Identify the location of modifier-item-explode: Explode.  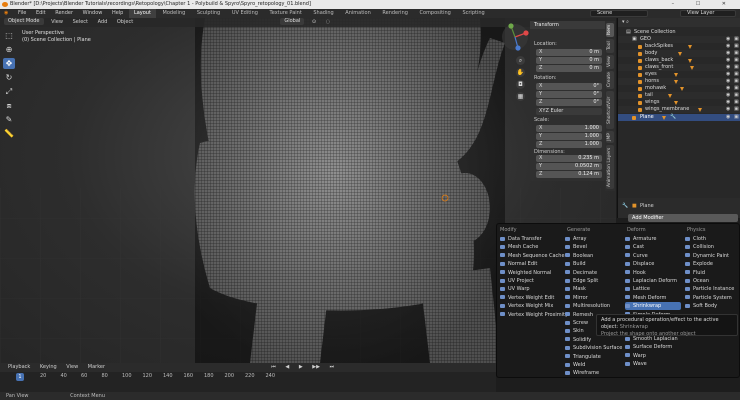
(711, 264).